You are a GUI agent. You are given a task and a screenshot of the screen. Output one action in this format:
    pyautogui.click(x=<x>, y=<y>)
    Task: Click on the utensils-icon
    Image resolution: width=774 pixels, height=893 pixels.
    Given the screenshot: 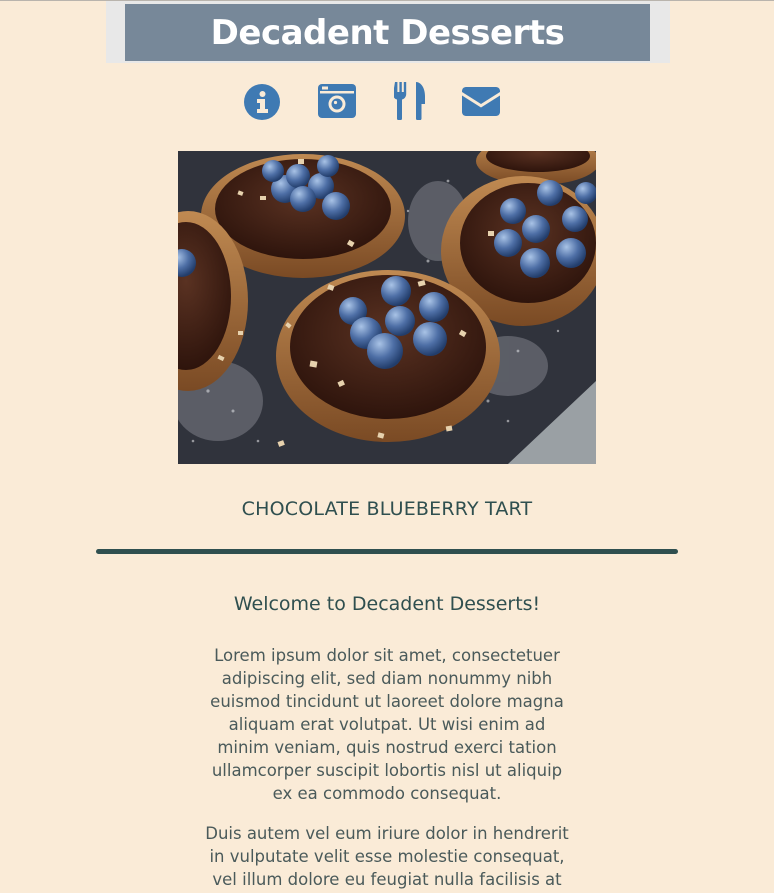 What is the action you would take?
    pyautogui.click(x=409, y=101)
    